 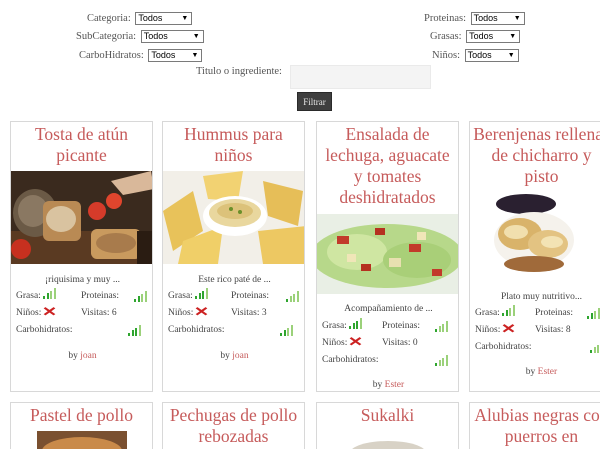 I want to click on recipe-title: Berenjenas rellenas de chicharro y pisto, so click(x=535, y=154).